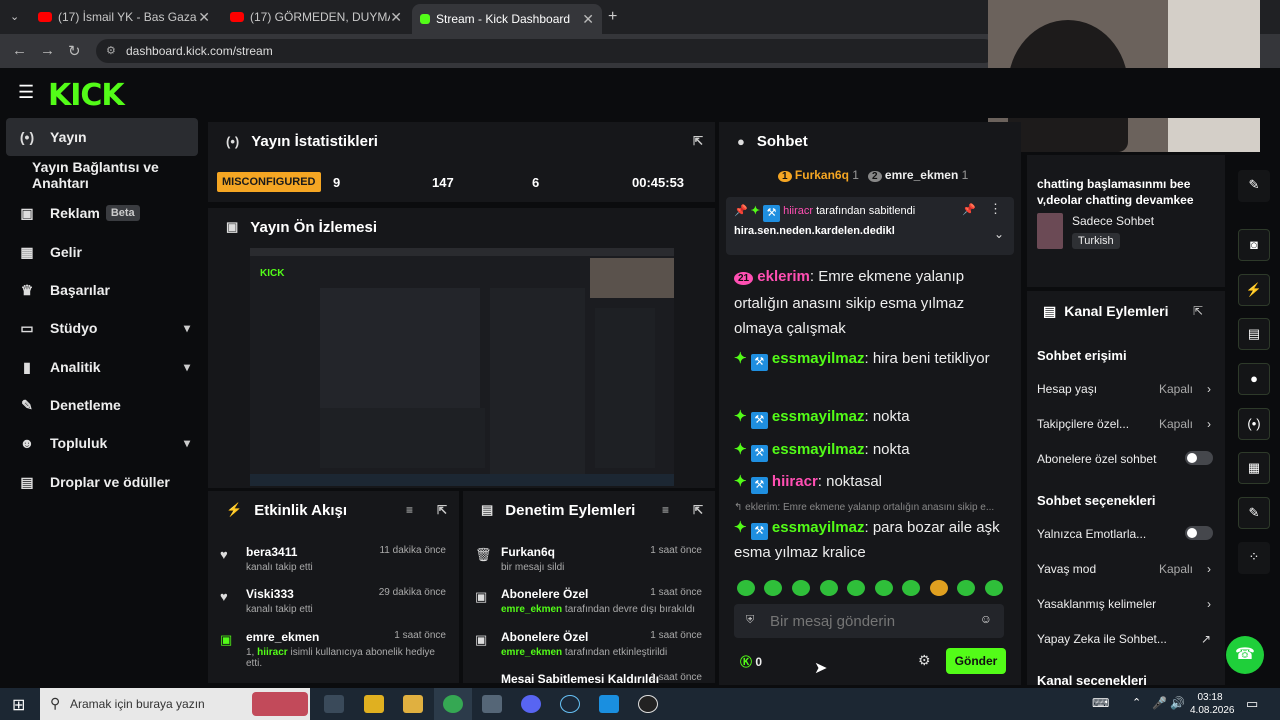 Image resolution: width=1280 pixels, height=720 pixels. What do you see at coordinates (86, 95) in the screenshot?
I see `kick-logo: KICK` at bounding box center [86, 95].